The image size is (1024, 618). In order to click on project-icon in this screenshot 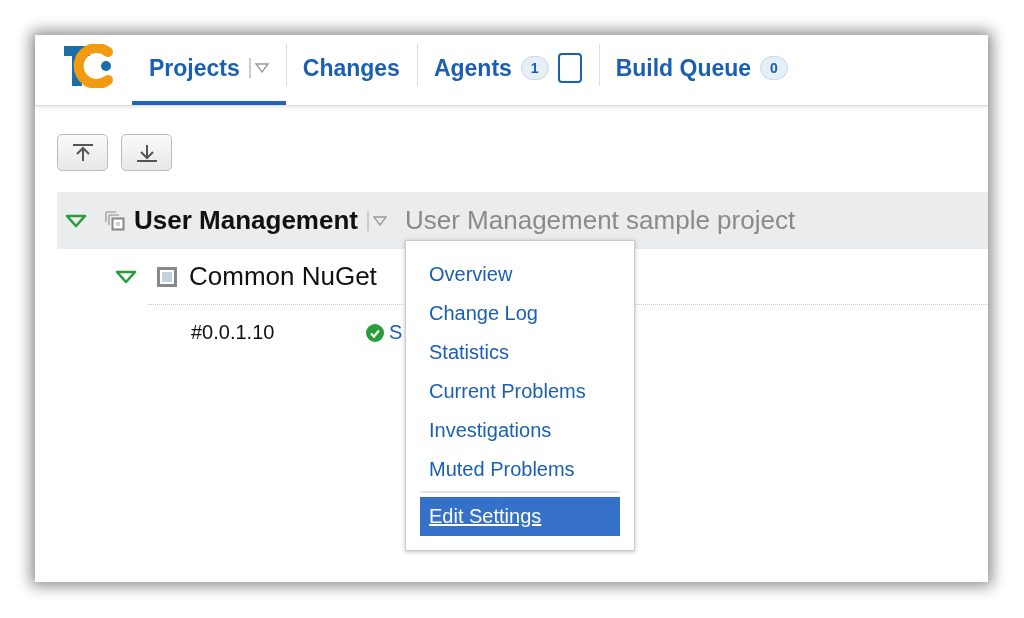, I will do `click(115, 220)`.